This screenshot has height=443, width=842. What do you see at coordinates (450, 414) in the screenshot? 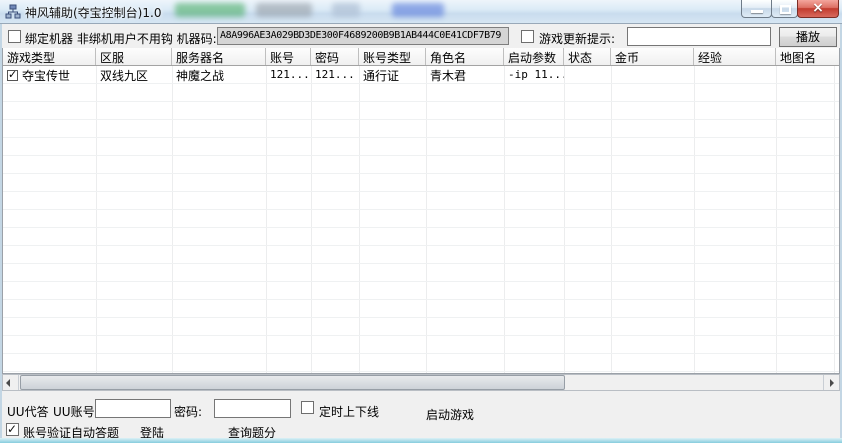
I see `start-game-button: 启动游戏` at bounding box center [450, 414].